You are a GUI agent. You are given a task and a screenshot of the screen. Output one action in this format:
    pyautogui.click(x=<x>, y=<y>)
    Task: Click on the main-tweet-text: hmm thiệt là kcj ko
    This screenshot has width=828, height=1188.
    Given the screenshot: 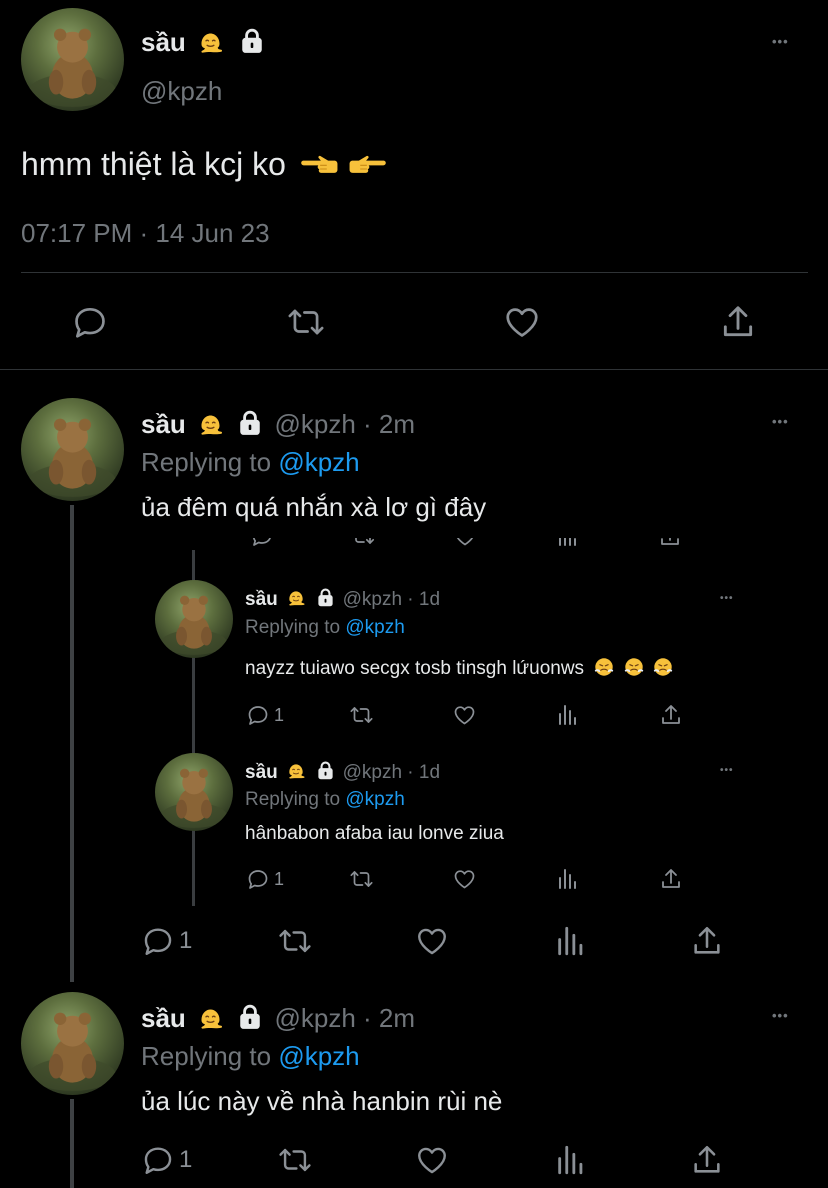 What is the action you would take?
    pyautogui.click(x=204, y=164)
    